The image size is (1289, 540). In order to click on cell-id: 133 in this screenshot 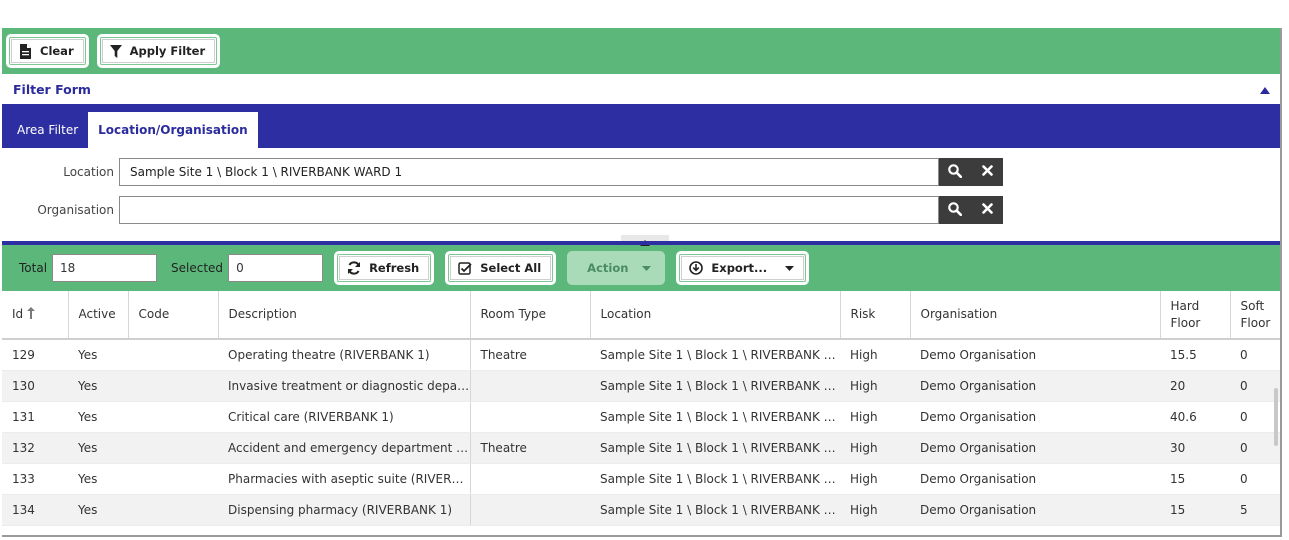, I will do `click(35, 479)`.